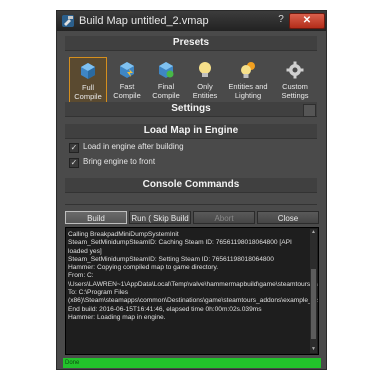 The height and width of the screenshot is (384, 384). I want to click on hammer-app-icon, so click(68, 21).